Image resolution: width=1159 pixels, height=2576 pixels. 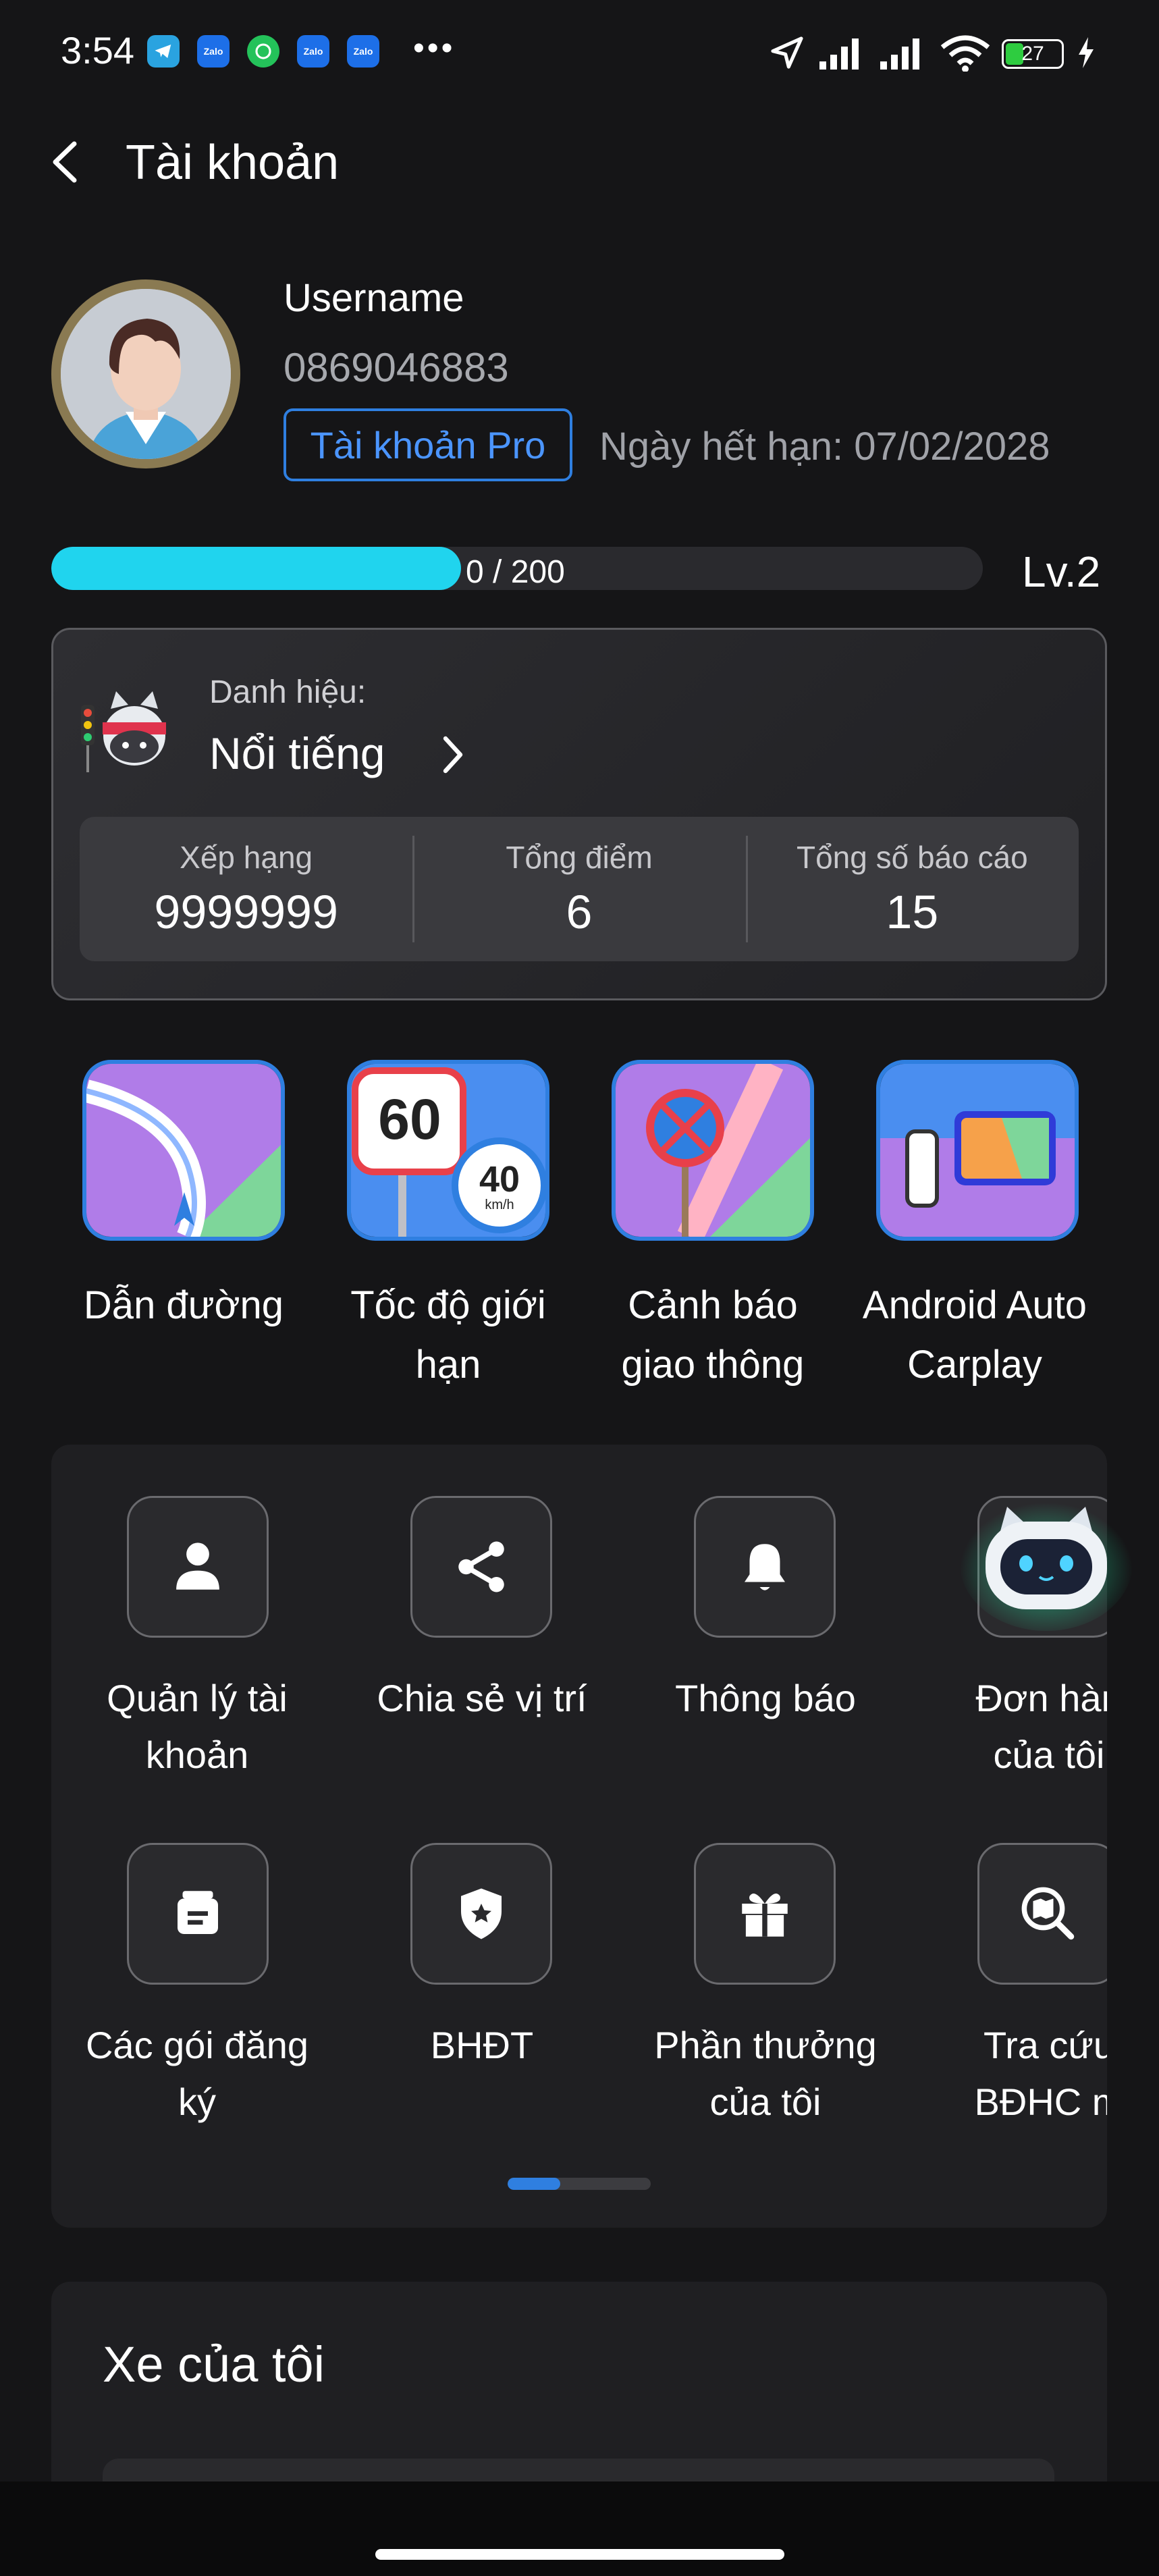 I want to click on my-vehicle-title: Xe của tôi, so click(x=214, y=2364).